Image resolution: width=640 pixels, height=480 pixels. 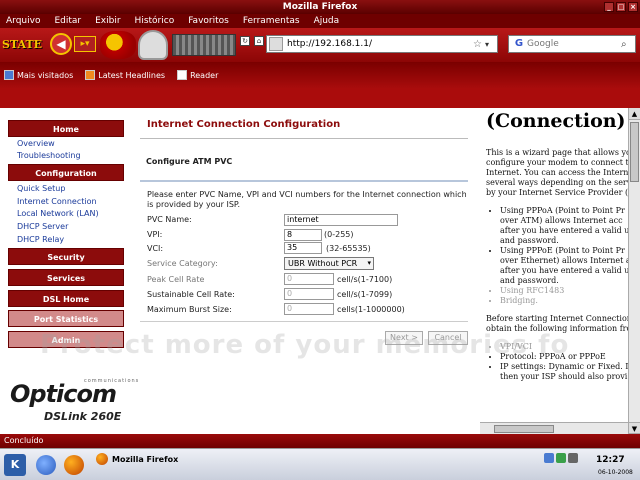 What do you see at coordinates (316, 459) in the screenshot?
I see `taskbar-firefox-item: Mozilla Firefox` at bounding box center [316, 459].